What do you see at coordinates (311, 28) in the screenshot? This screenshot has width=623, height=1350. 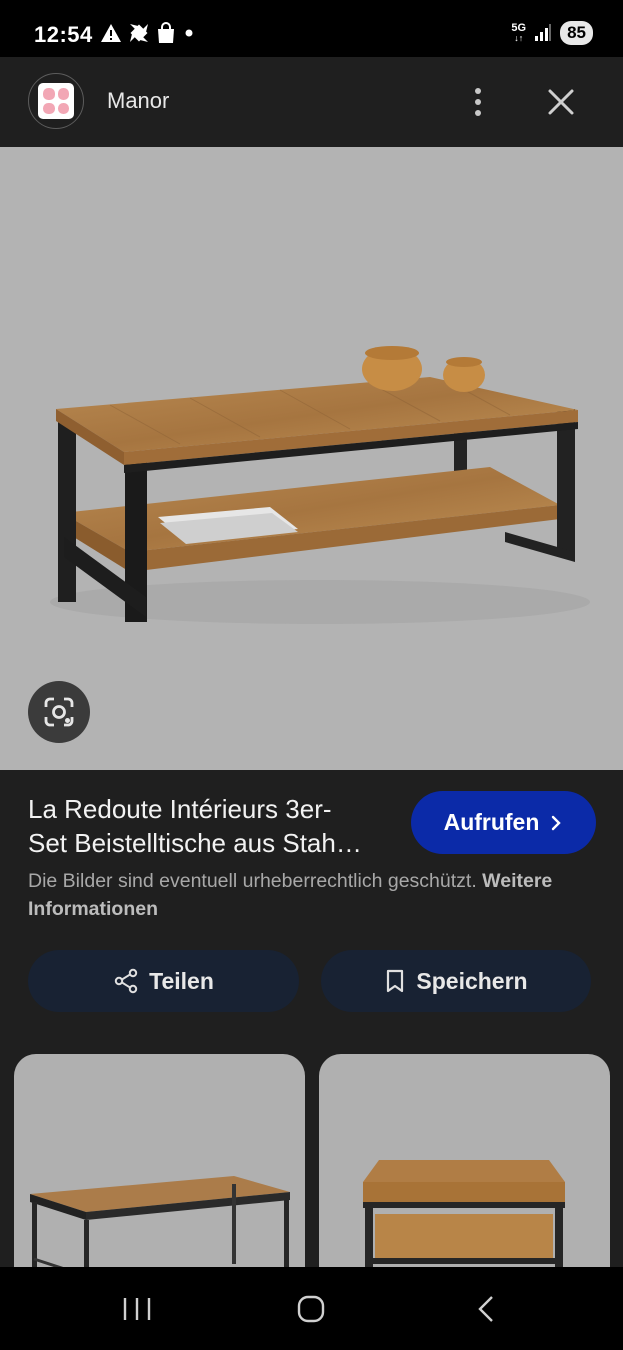 I see `status-bar: 12:54 5G ↓↑ 85` at bounding box center [311, 28].